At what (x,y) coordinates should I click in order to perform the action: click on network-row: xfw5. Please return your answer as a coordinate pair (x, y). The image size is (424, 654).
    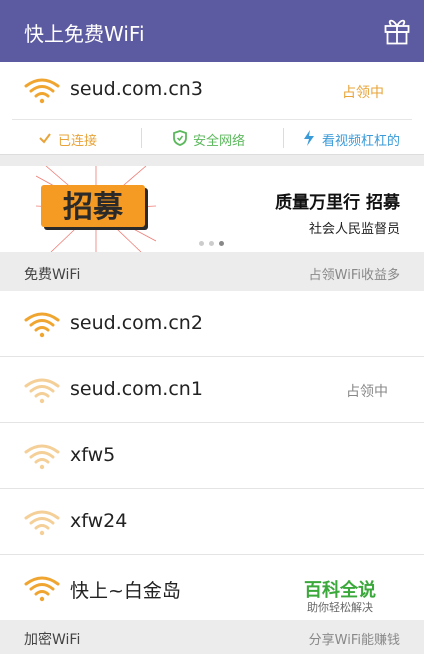
    Looking at the image, I should click on (212, 456).